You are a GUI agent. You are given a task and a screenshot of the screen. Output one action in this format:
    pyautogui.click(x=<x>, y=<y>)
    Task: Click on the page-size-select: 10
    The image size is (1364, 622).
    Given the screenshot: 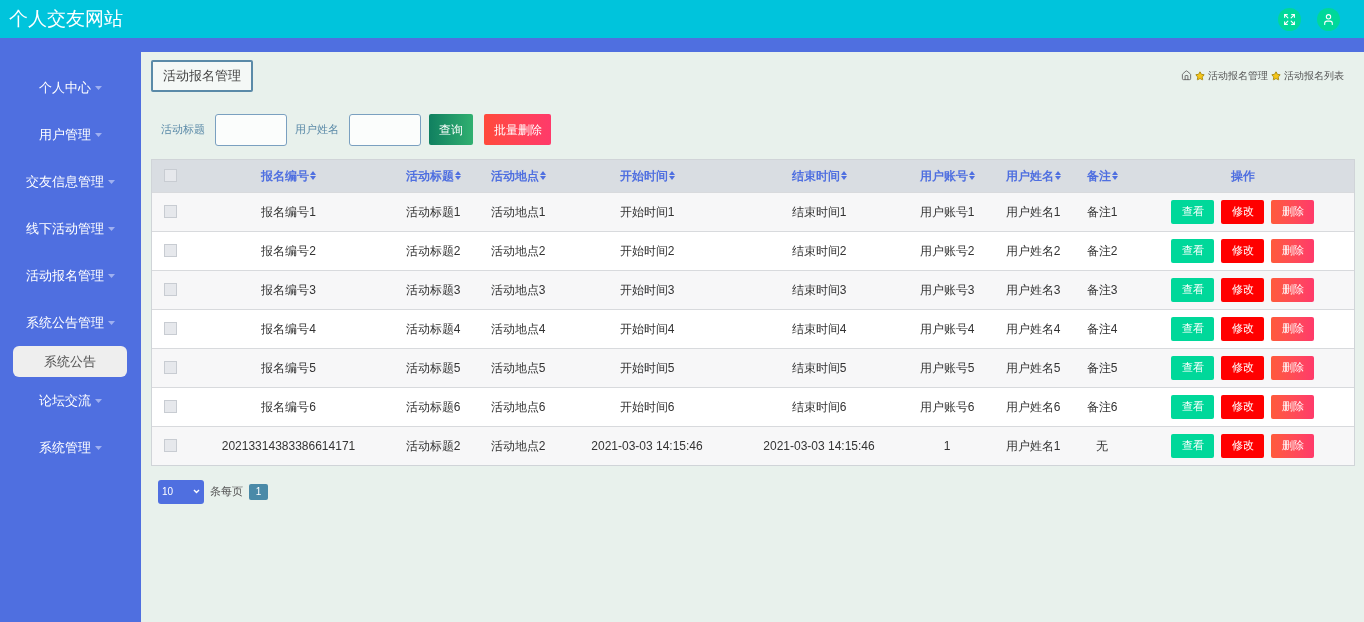 What is the action you would take?
    pyautogui.click(x=181, y=491)
    